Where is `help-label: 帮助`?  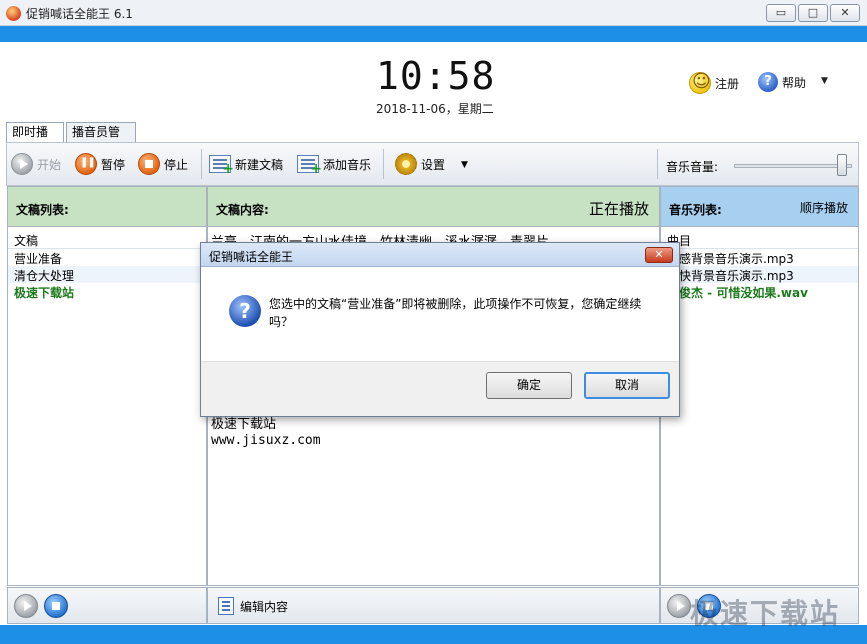 help-label: 帮助 is located at coordinates (794, 82).